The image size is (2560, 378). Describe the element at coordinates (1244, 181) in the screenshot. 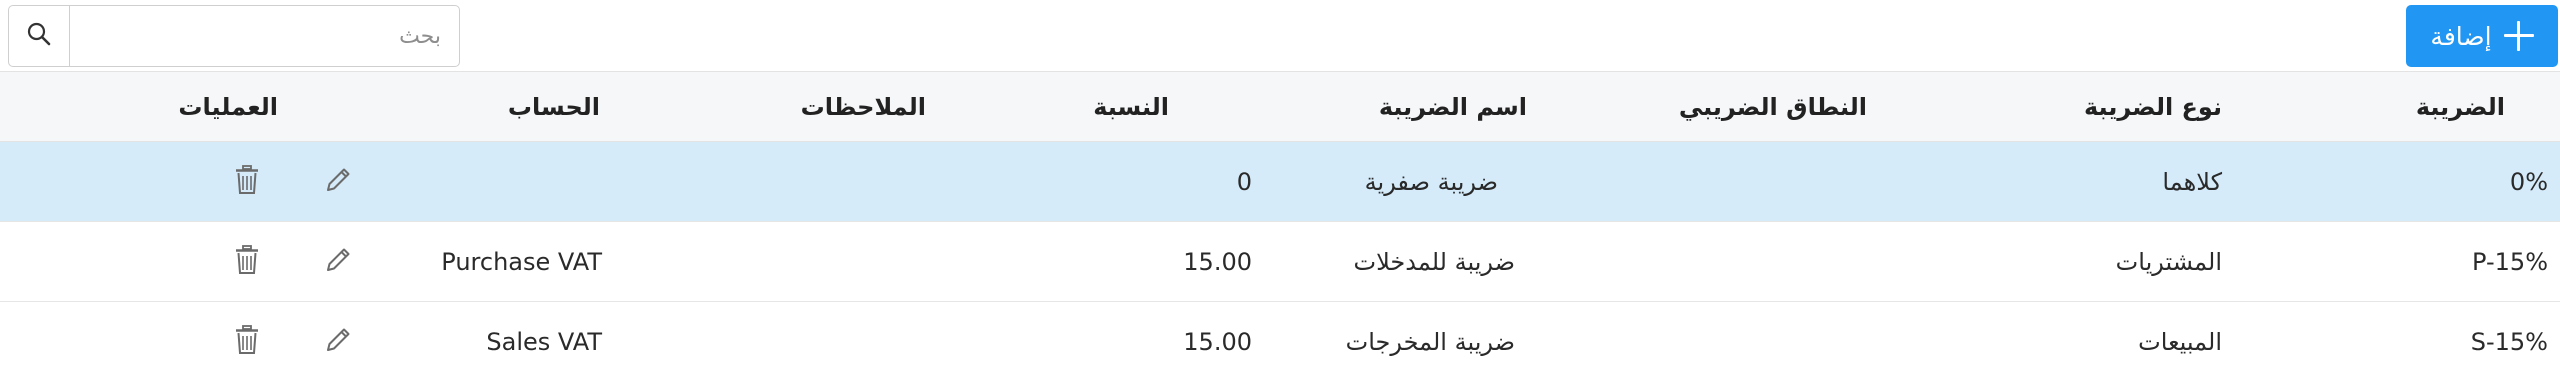

I see `cell-rate: 0` at that location.